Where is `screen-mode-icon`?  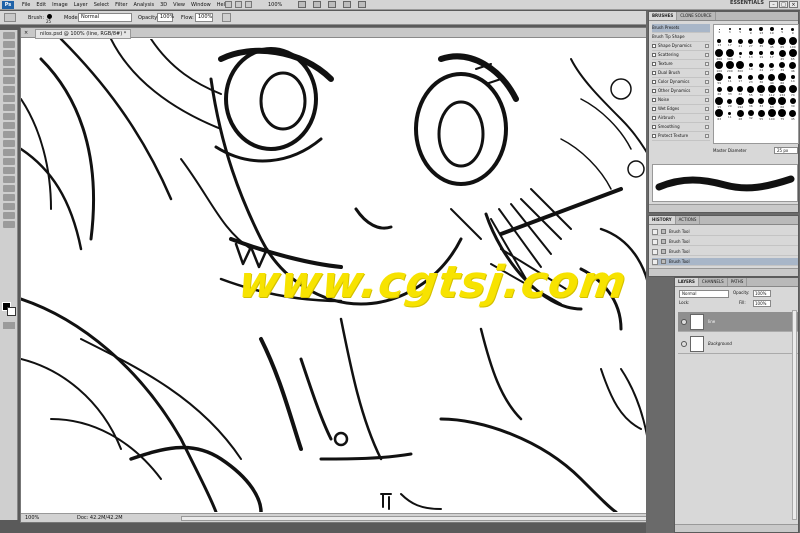 screen-mode-icon is located at coordinates (362, 4).